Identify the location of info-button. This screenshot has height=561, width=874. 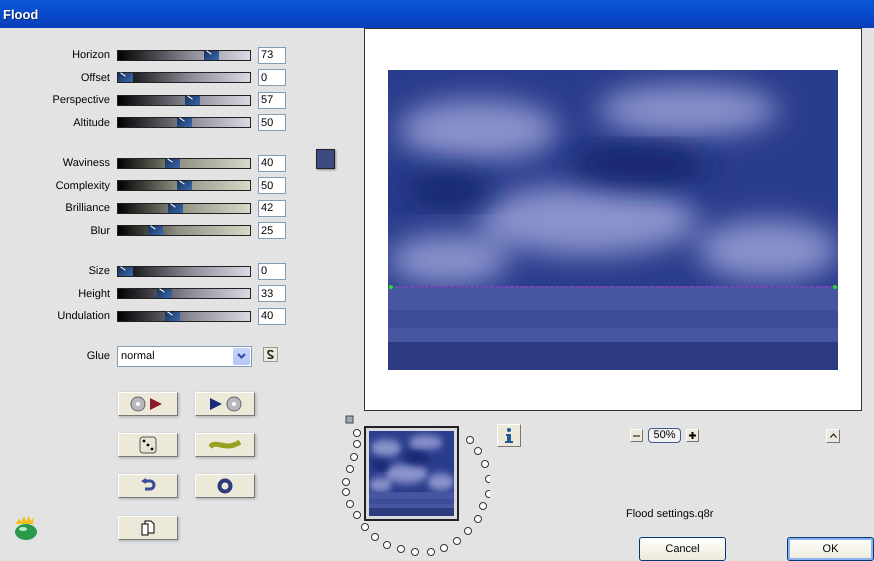
(509, 435).